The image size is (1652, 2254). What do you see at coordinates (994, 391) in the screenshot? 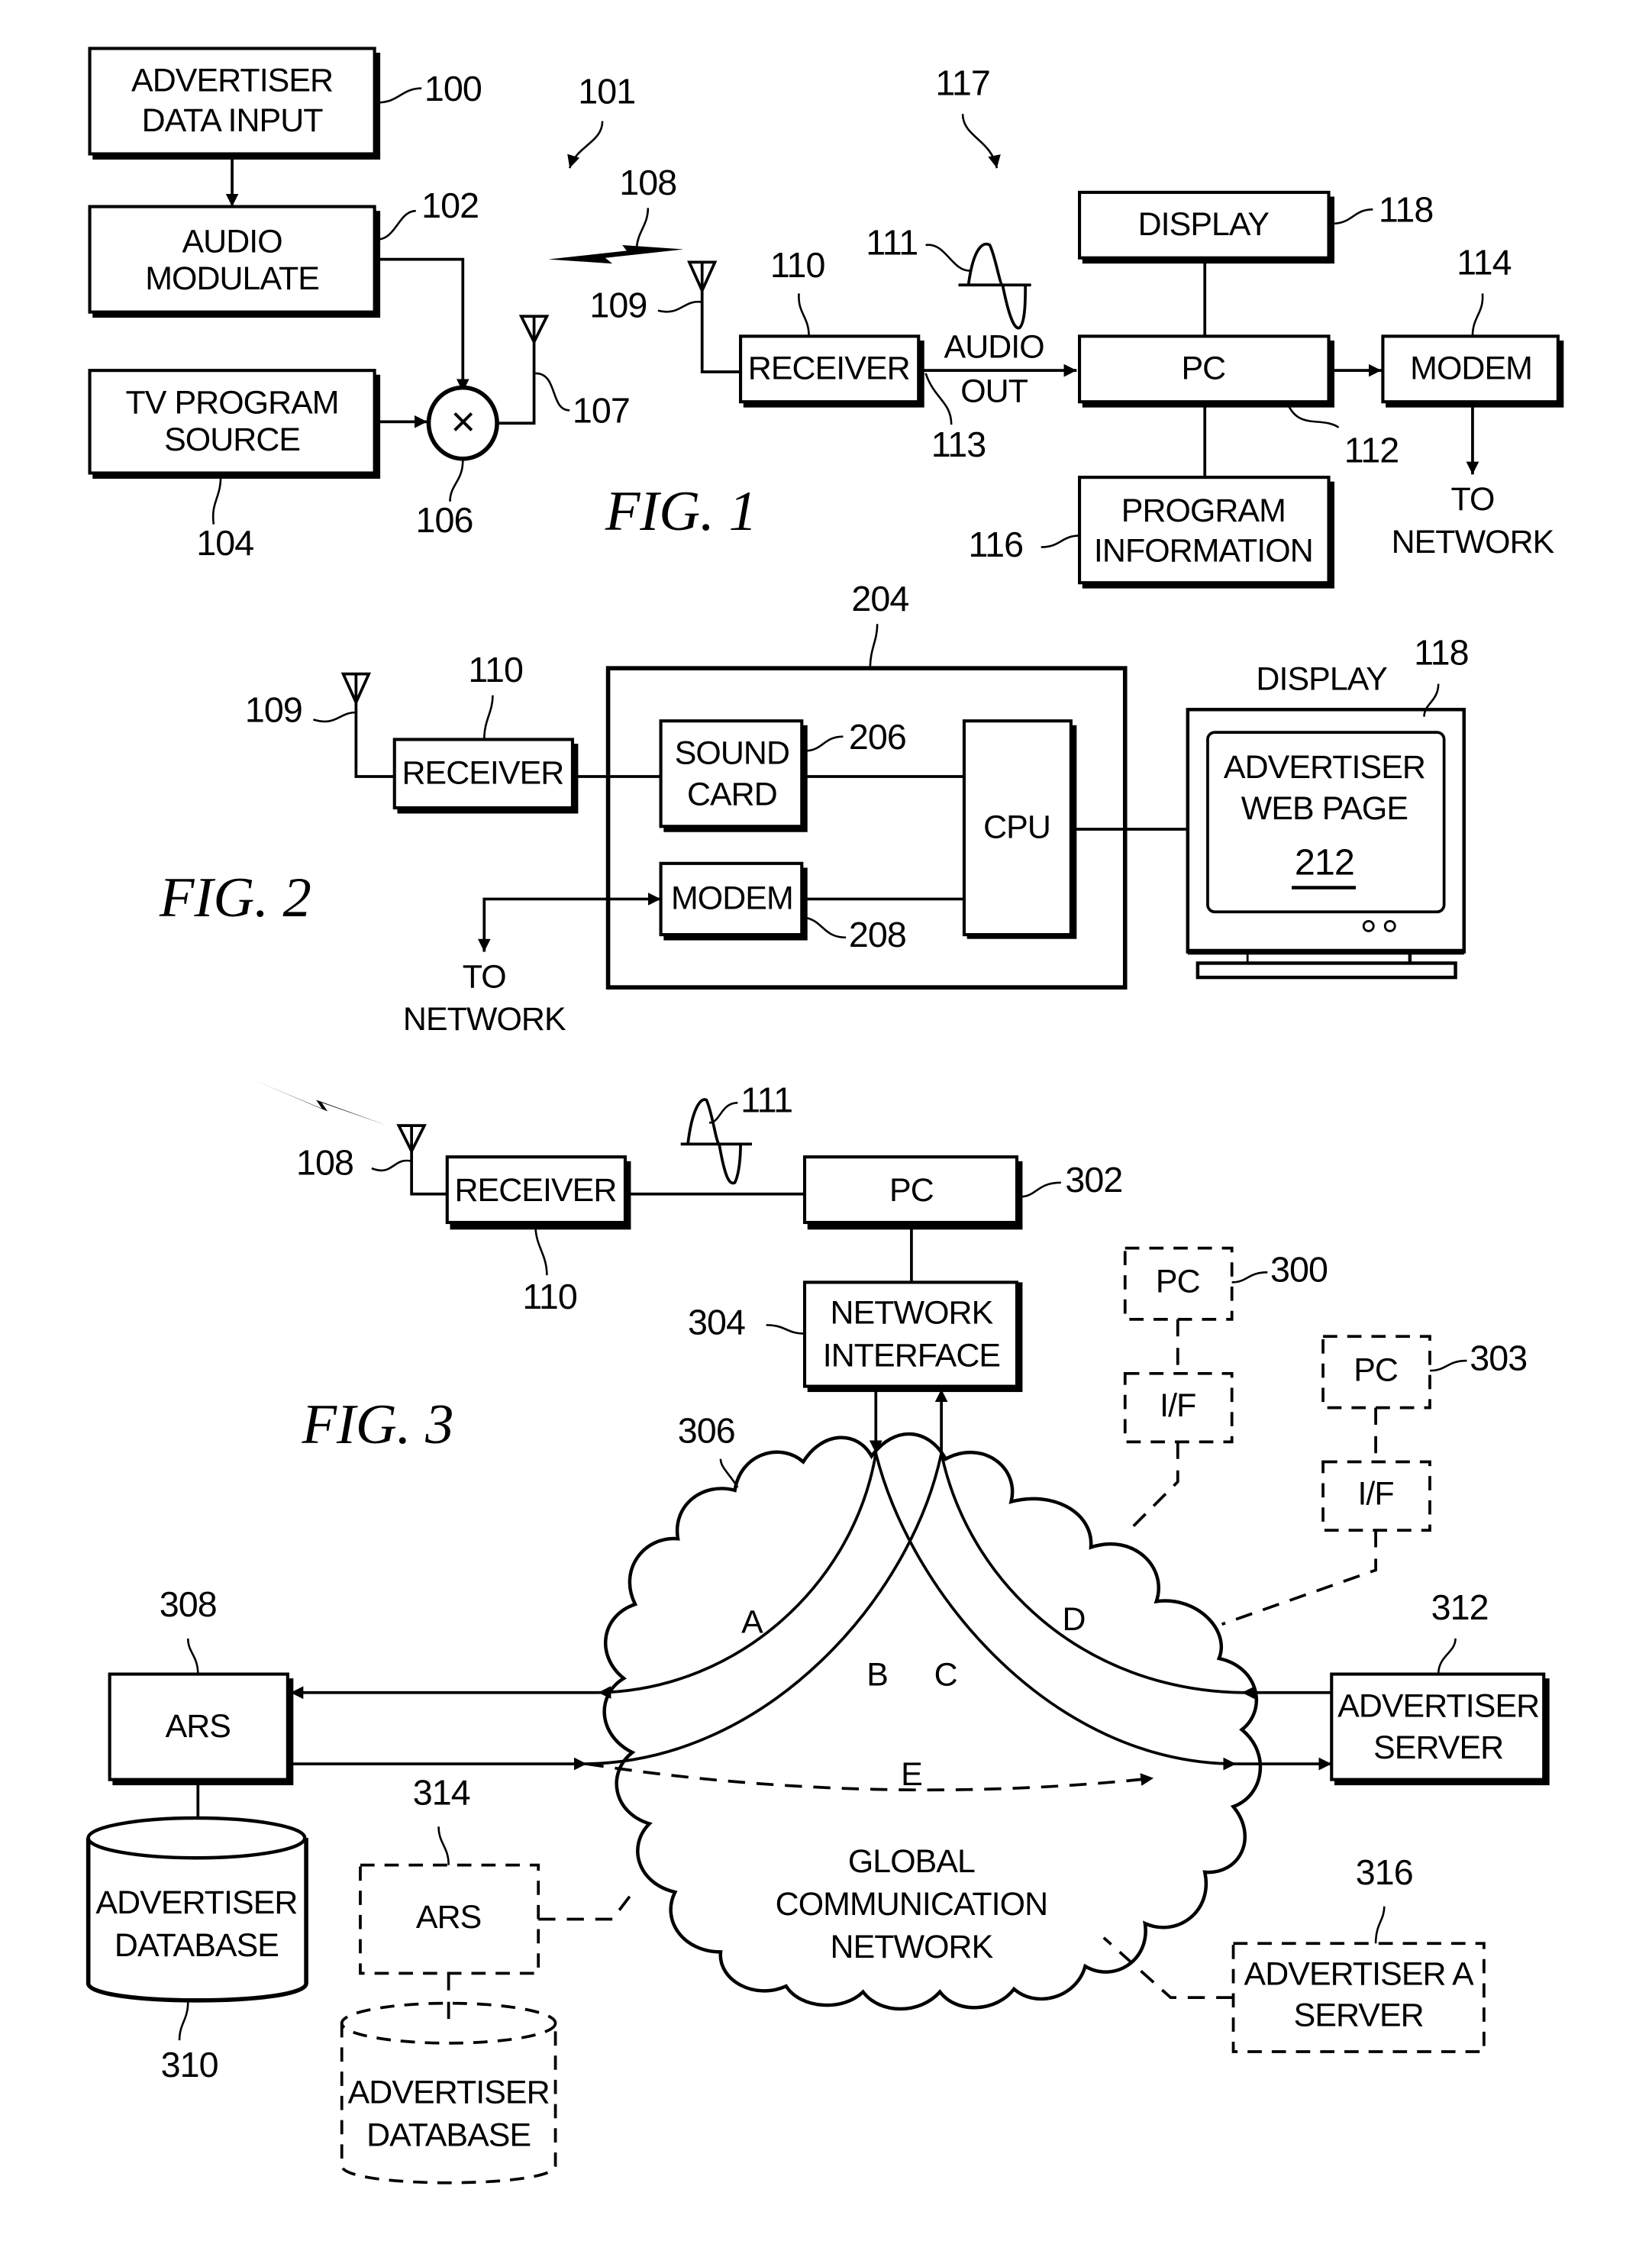
I see `audio-out-label: OUT` at bounding box center [994, 391].